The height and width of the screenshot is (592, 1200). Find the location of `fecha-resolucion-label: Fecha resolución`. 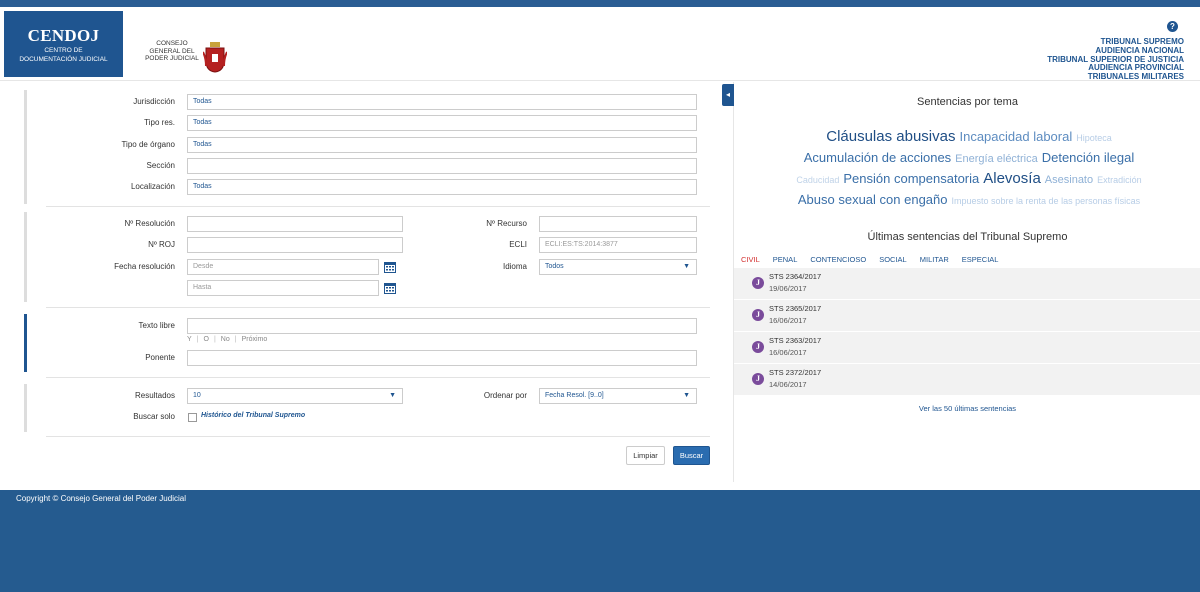

fecha-resolucion-label: Fecha resolución is located at coordinates (144, 266).